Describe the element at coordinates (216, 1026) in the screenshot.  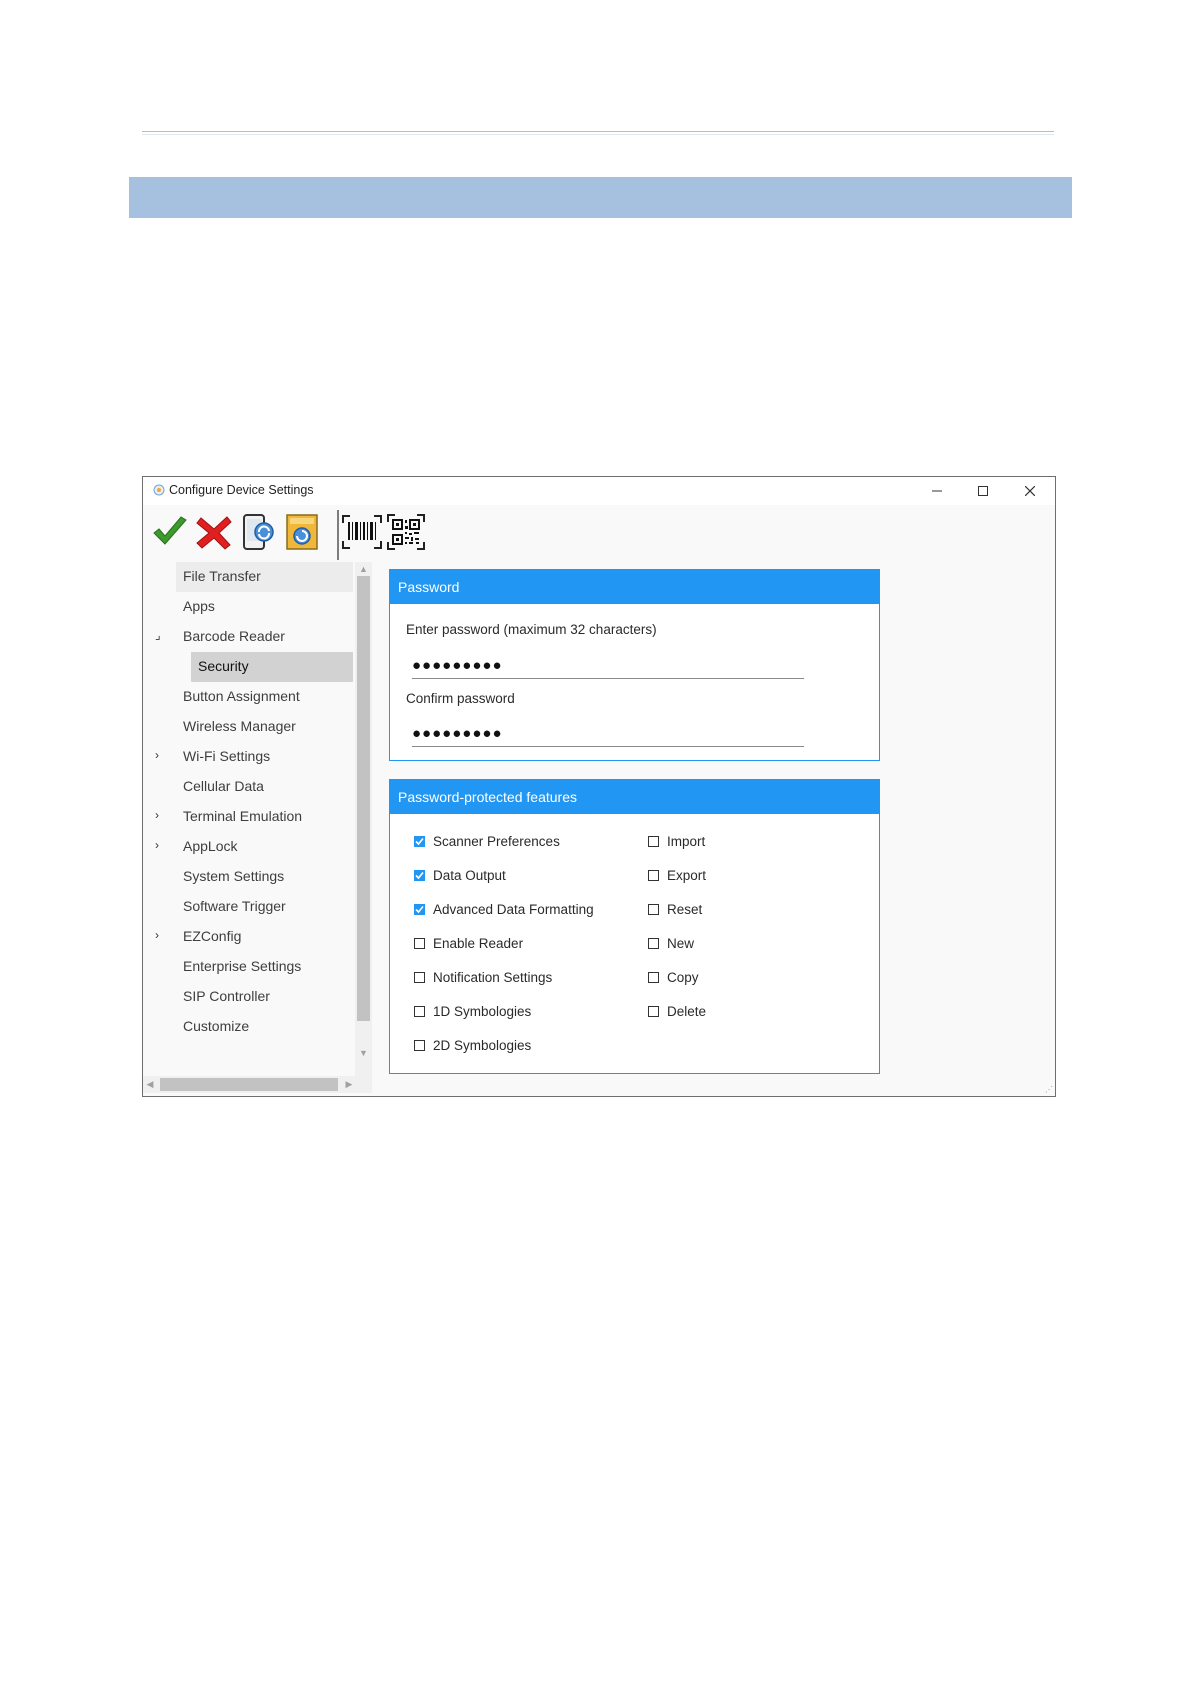
I see `nav-item-label: Customize` at that location.